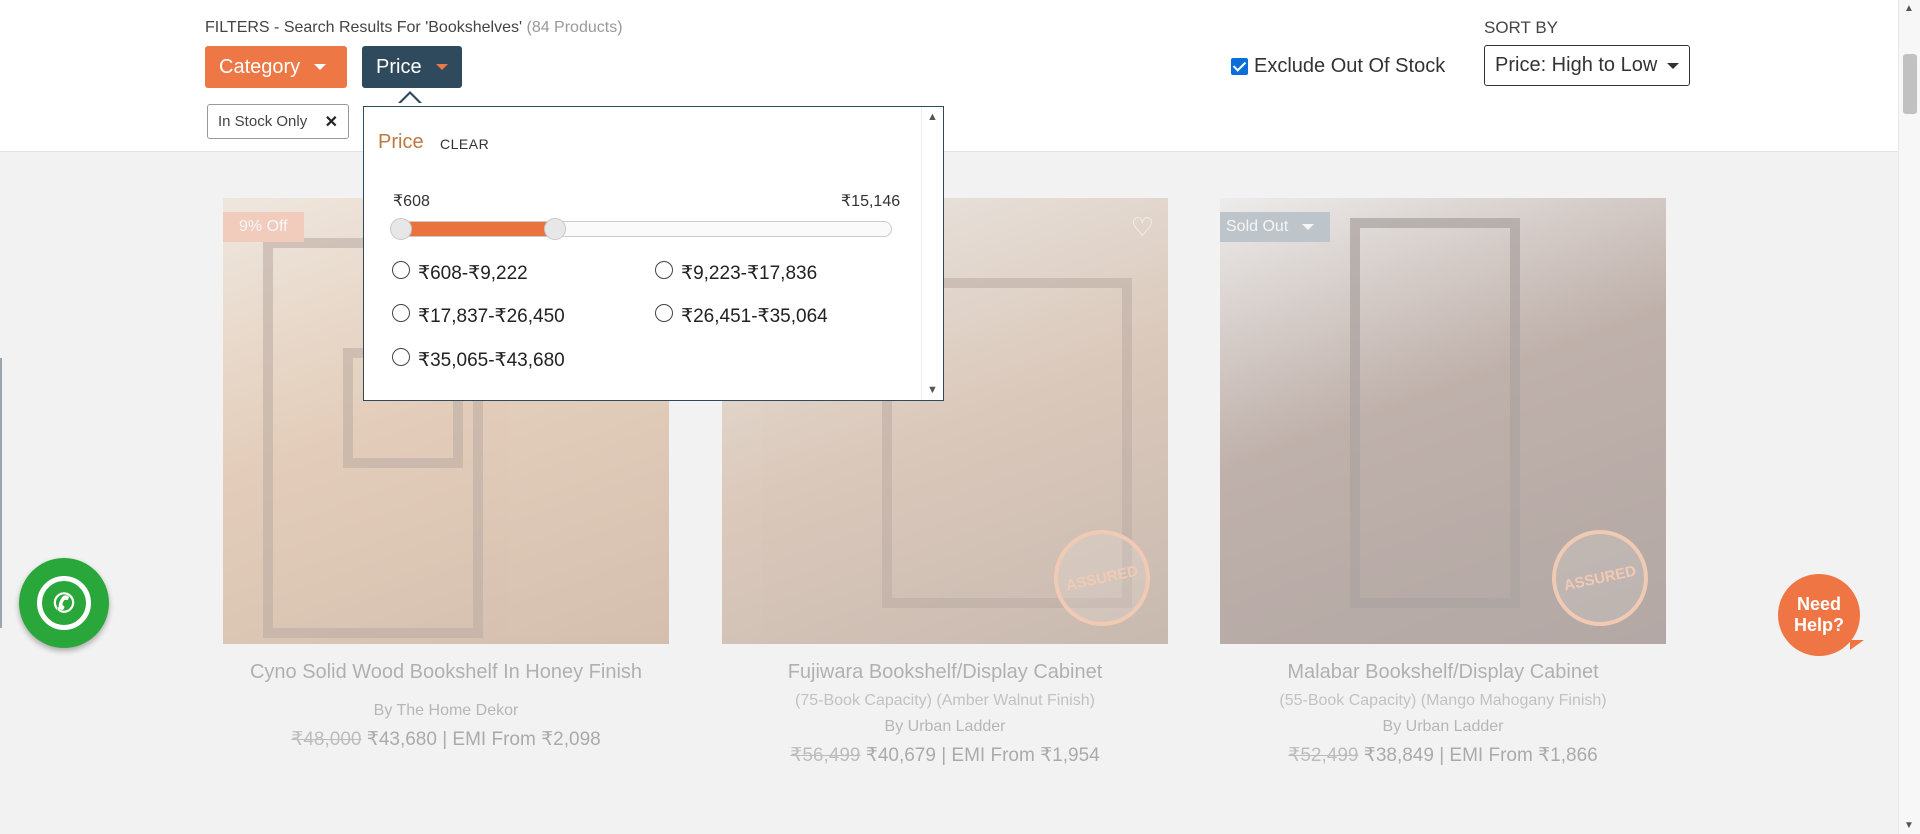 This screenshot has height=834, width=1920. Describe the element at coordinates (1600, 578) in the screenshot. I see `assured-seal: ASSURED` at that location.